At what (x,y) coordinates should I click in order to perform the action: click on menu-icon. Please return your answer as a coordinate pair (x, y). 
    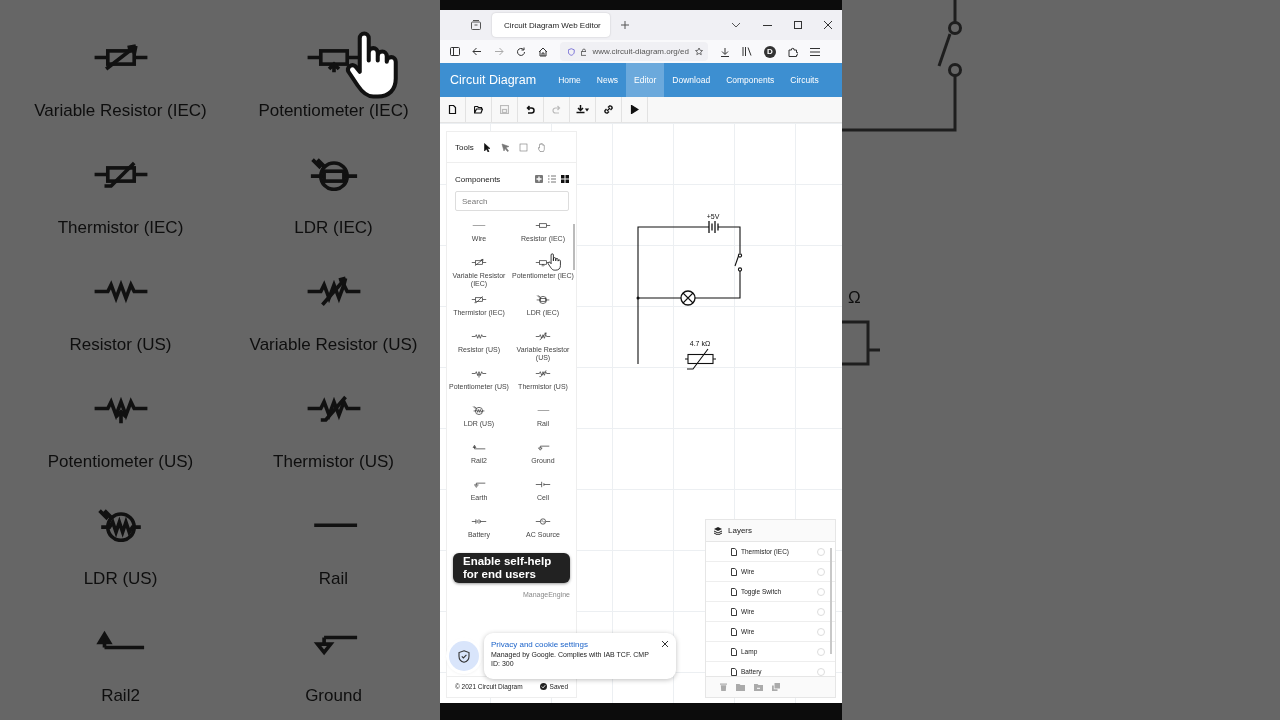
    Looking at the image, I should click on (815, 51).